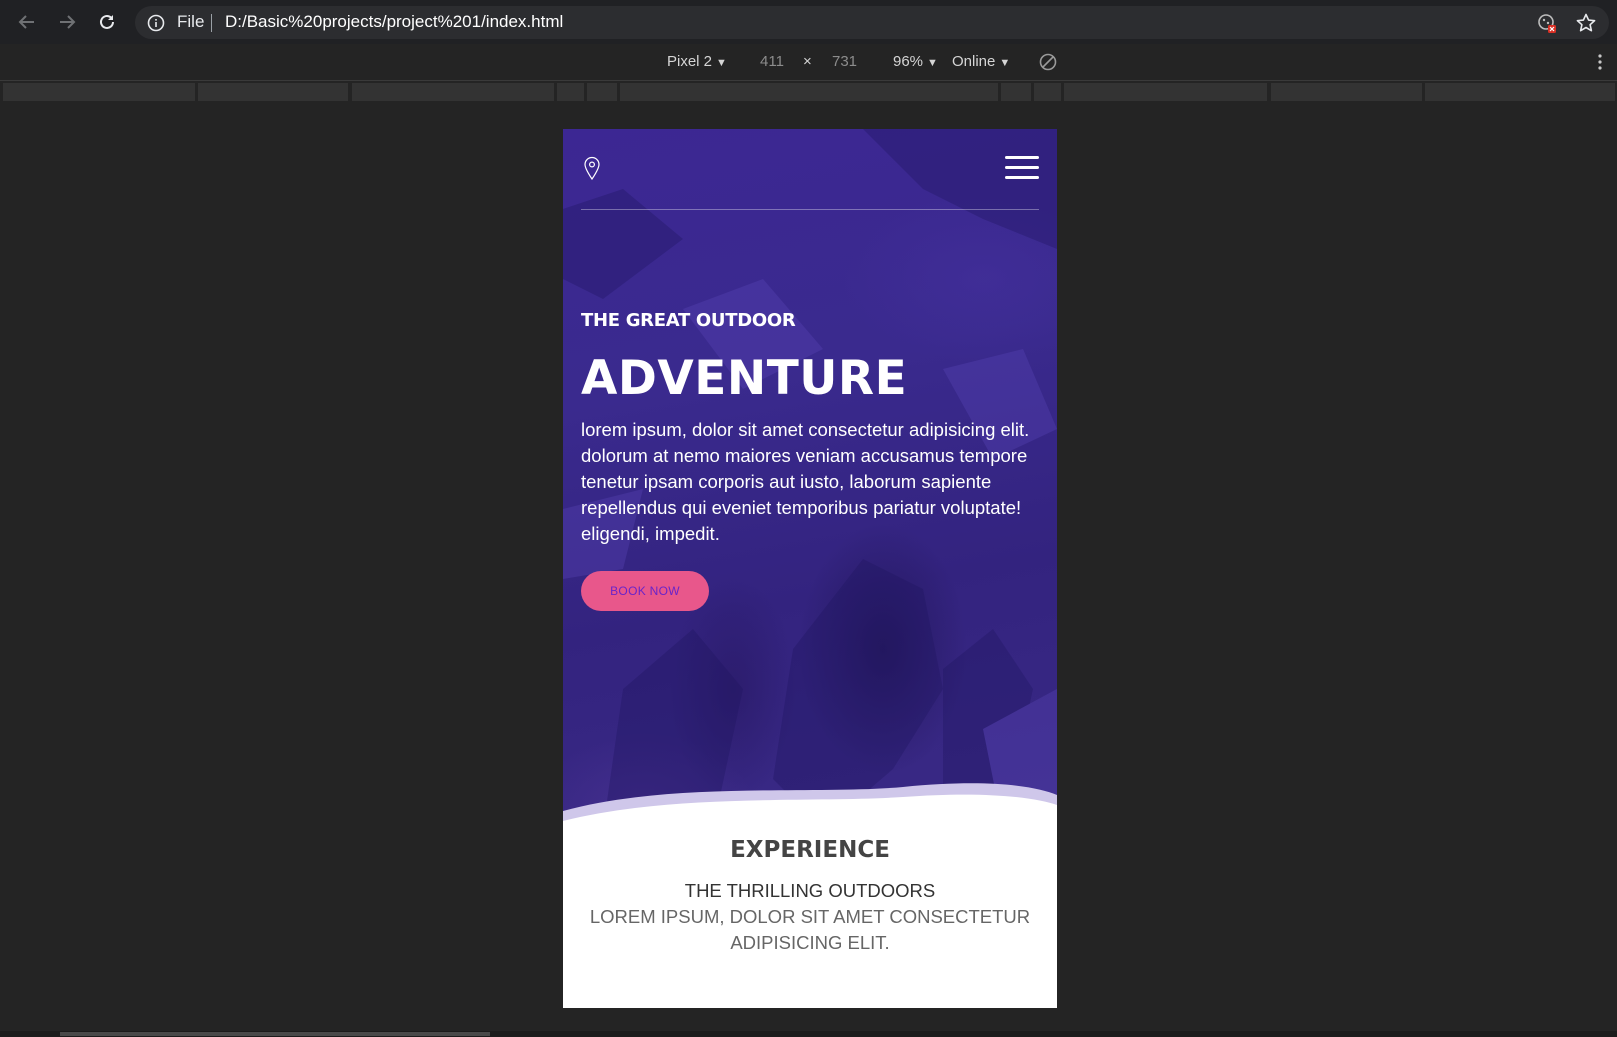 This screenshot has width=1617, height=1037. Describe the element at coordinates (808, 1034) in the screenshot. I see `horizontal-scrollbar` at that location.